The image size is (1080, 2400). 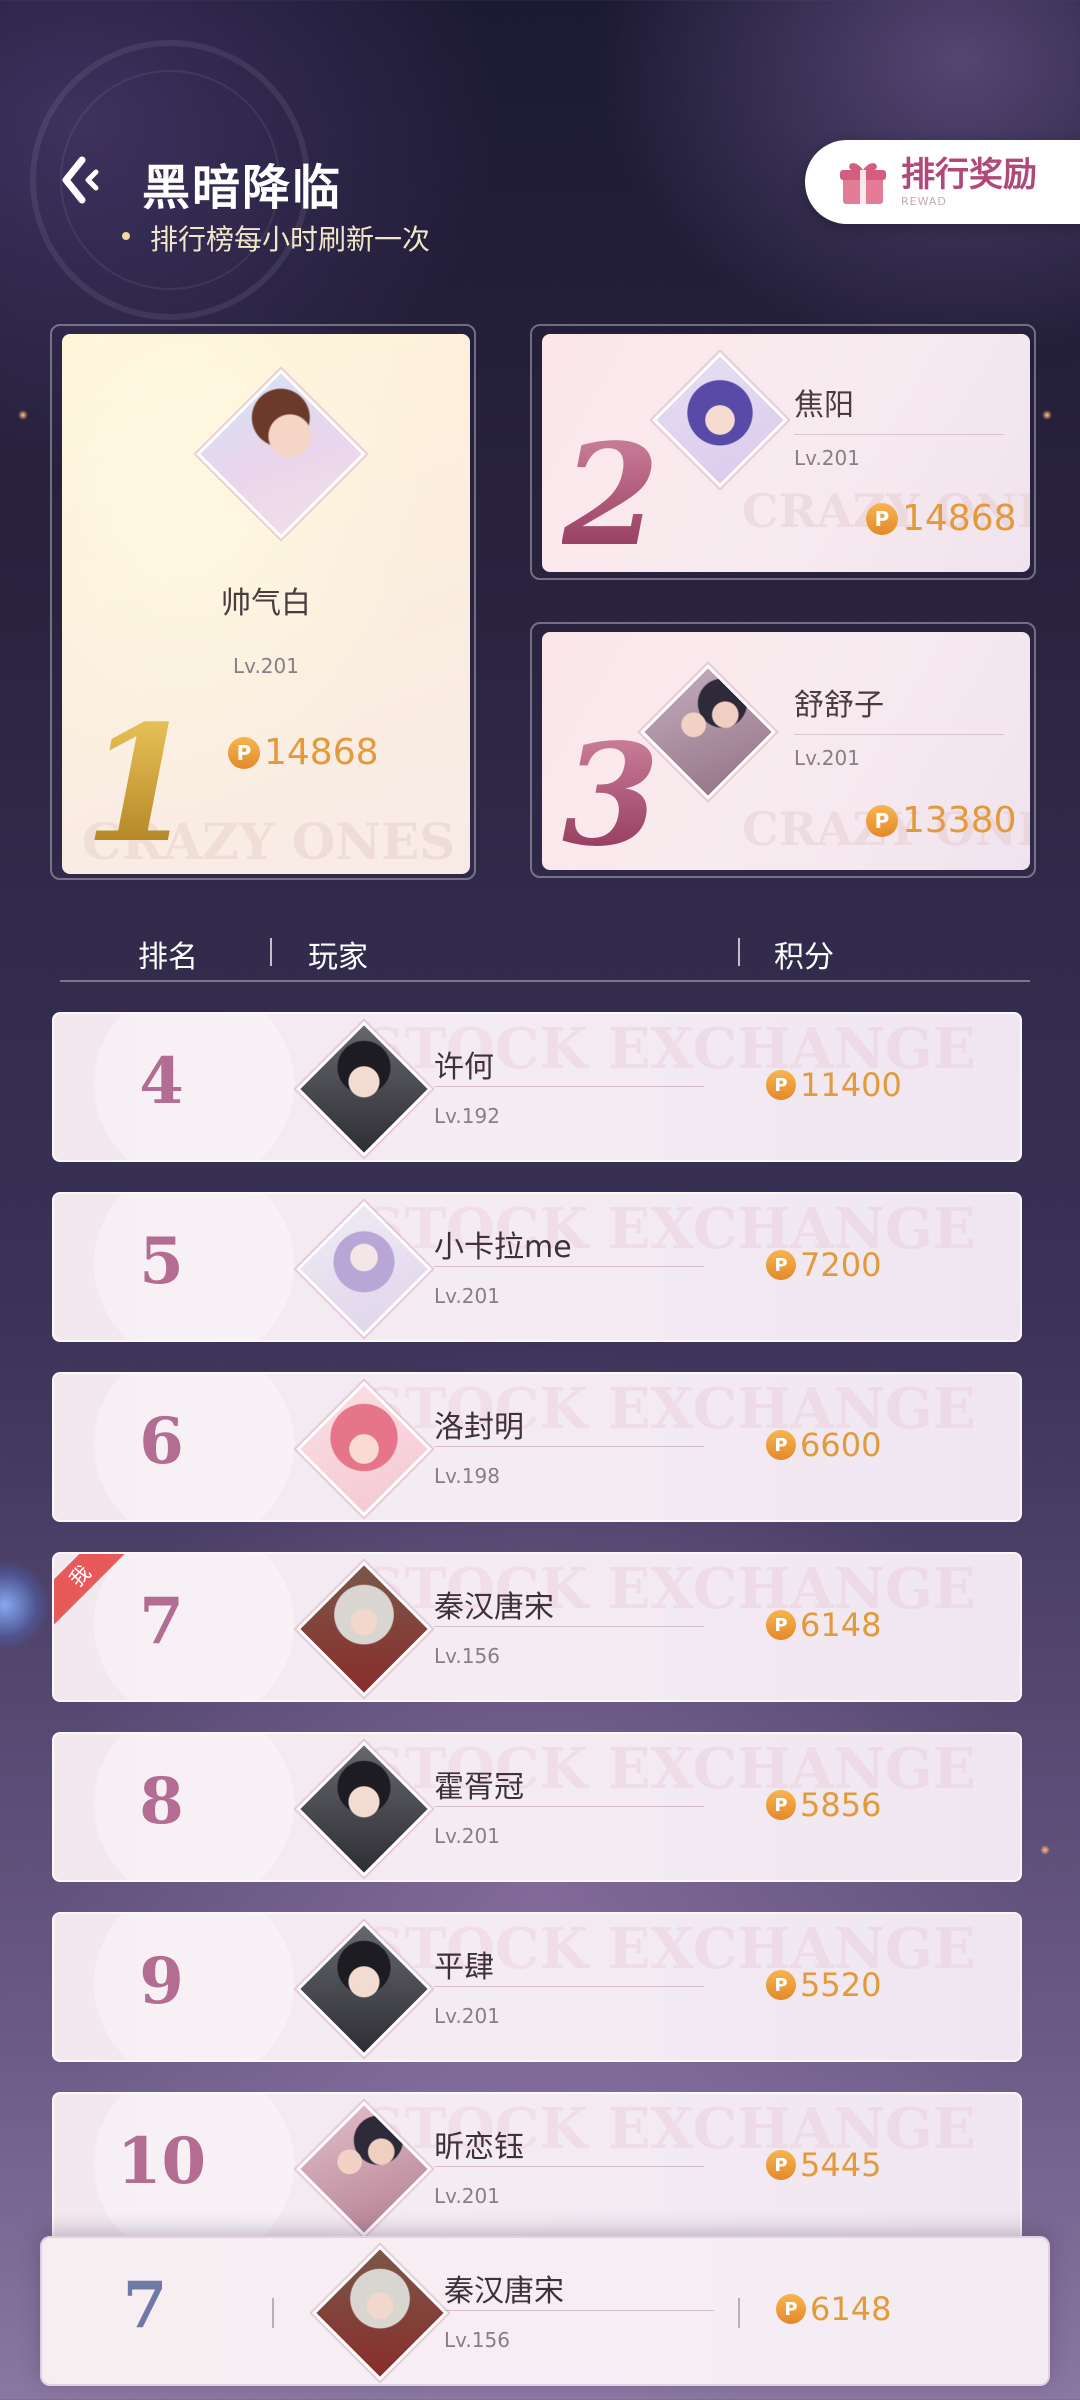 I want to click on leaderboard-row-self: STOCK EXCHANGE 我 7 秦汉唐宋 Lv.156 P 6148, so click(x=537, y=1627).